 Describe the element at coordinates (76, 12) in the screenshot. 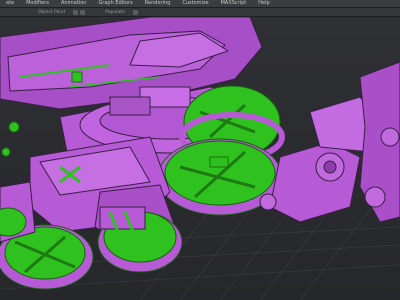

I see `object-paint-icon` at that location.